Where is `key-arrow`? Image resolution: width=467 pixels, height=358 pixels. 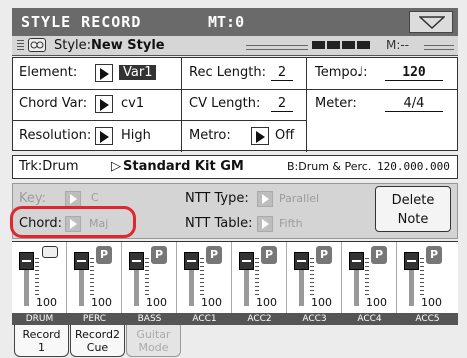 key-arrow is located at coordinates (73, 199).